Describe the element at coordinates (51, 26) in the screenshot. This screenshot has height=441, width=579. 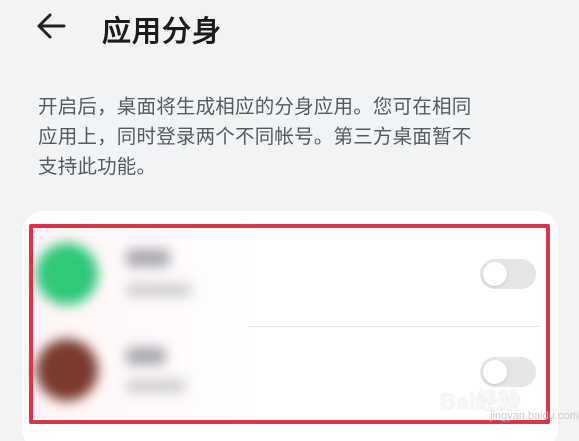
I see `back-arrow-icon` at that location.